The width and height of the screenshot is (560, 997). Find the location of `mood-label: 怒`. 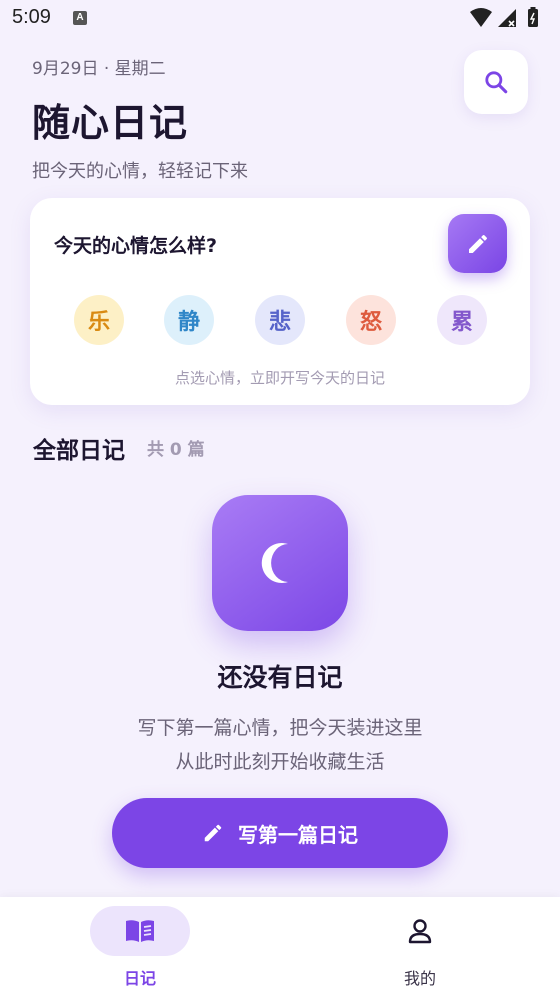

mood-label: 怒 is located at coordinates (370, 322).